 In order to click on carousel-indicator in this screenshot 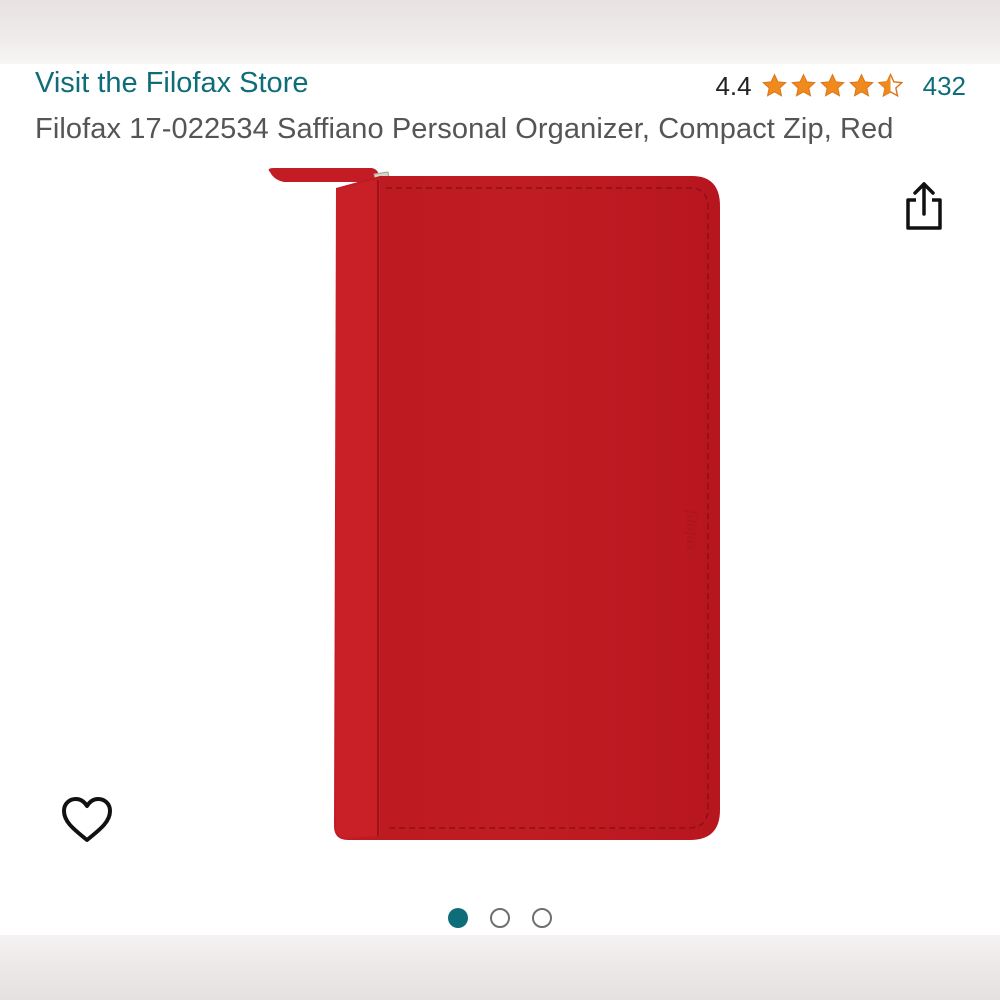, I will do `click(500, 920)`.